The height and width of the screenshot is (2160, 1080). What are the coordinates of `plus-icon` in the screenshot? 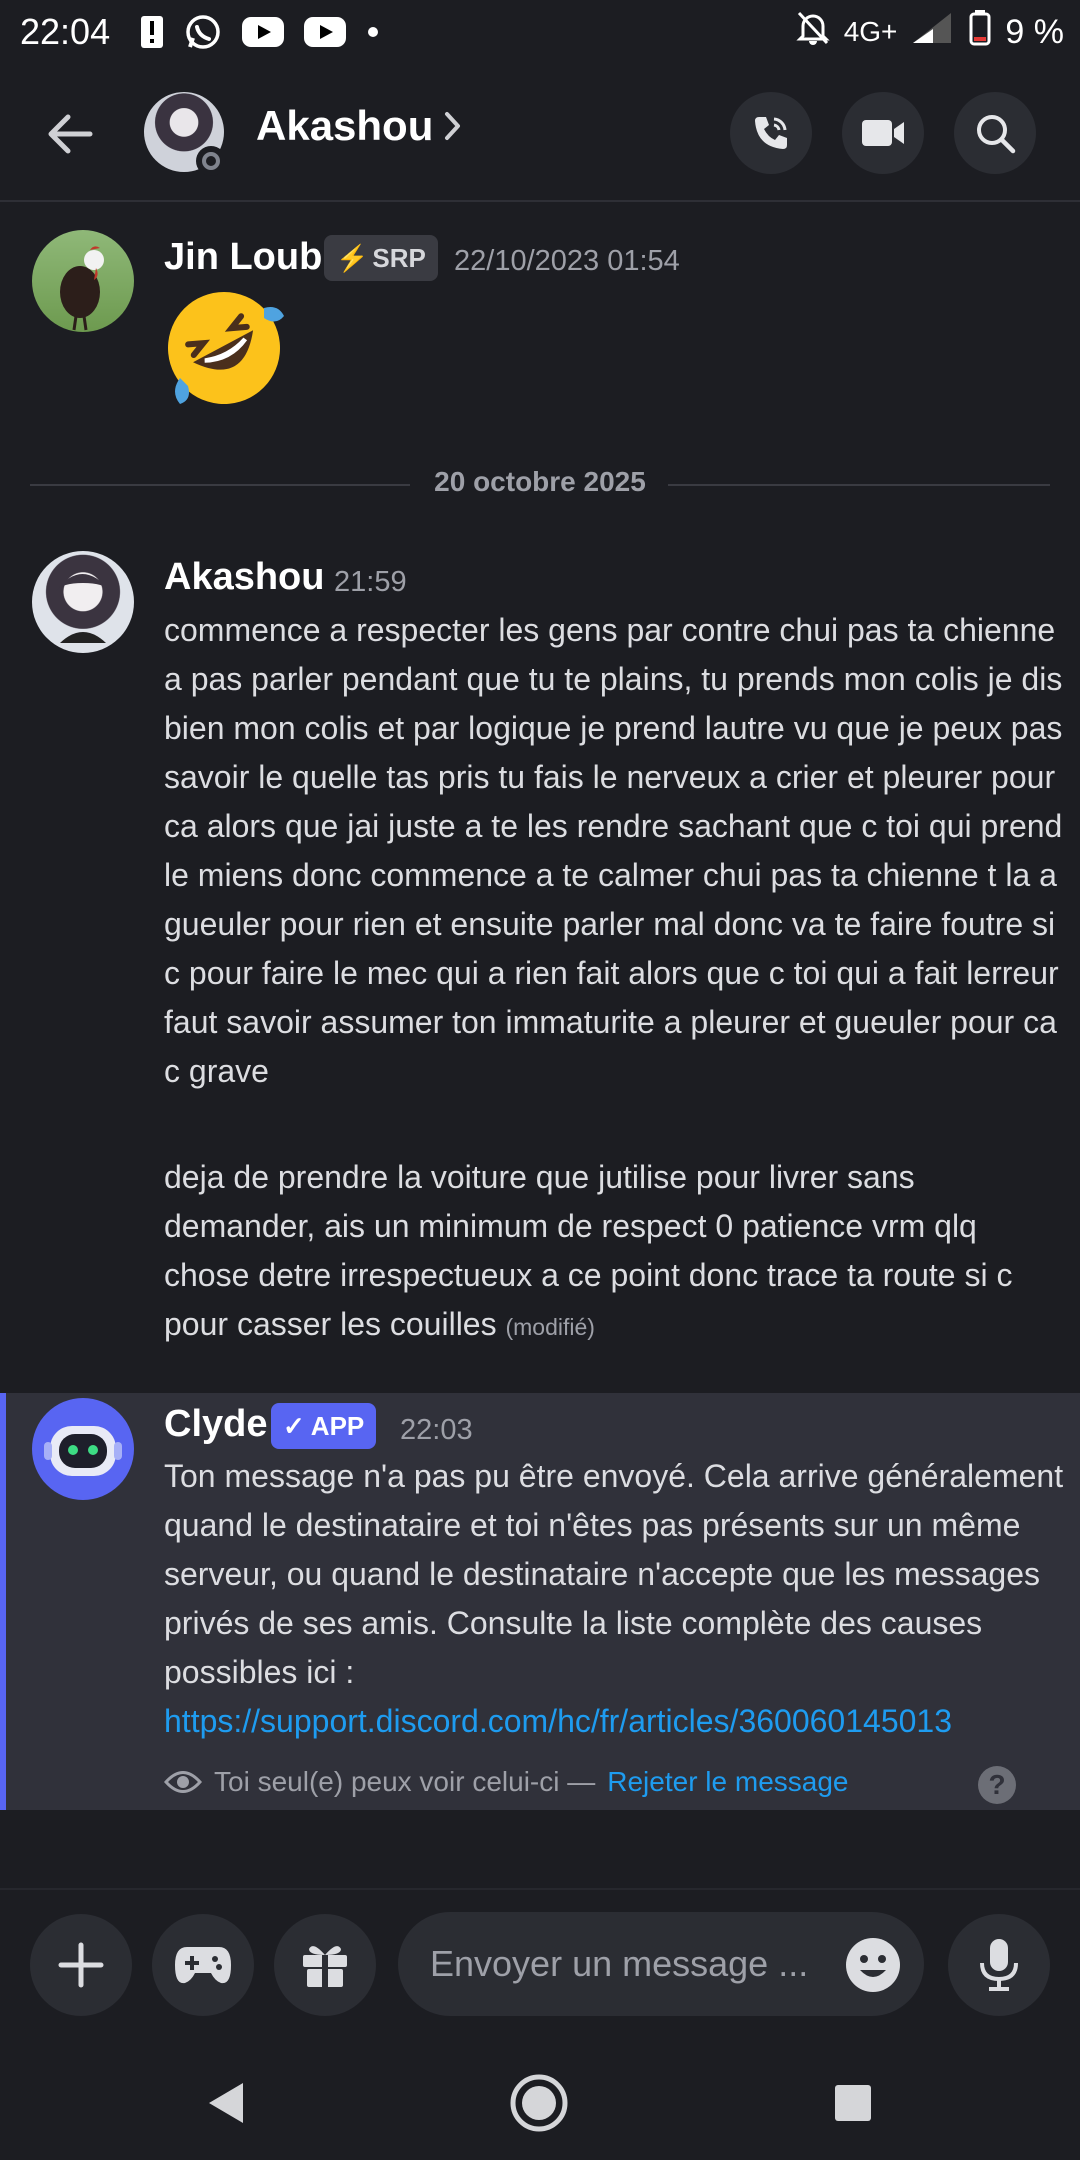 It's located at (81, 1965).